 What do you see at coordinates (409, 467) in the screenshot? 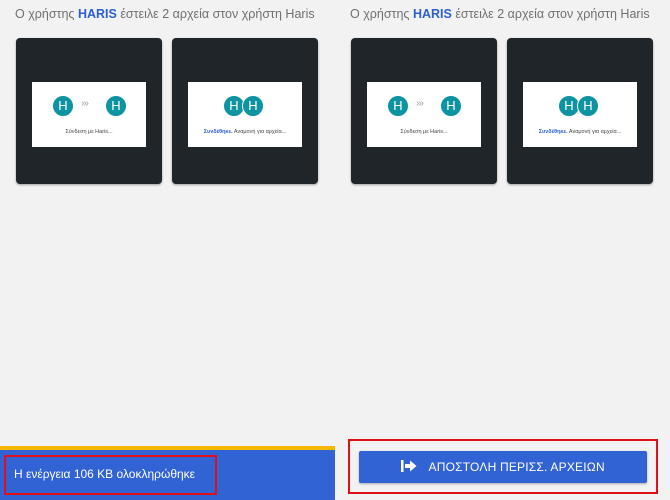
I see `send-file-icon` at bounding box center [409, 467].